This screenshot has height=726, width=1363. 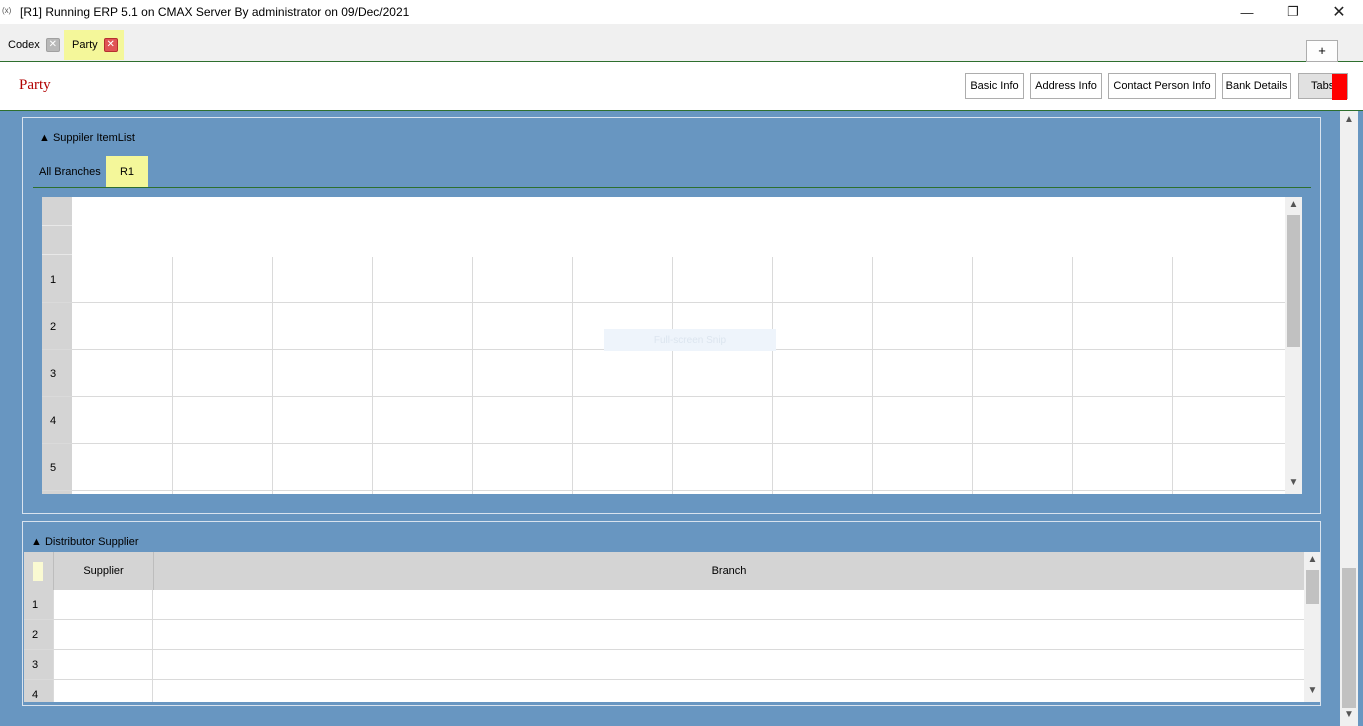 I want to click on tab-party-close-icon: ✕, so click(x=110, y=45).